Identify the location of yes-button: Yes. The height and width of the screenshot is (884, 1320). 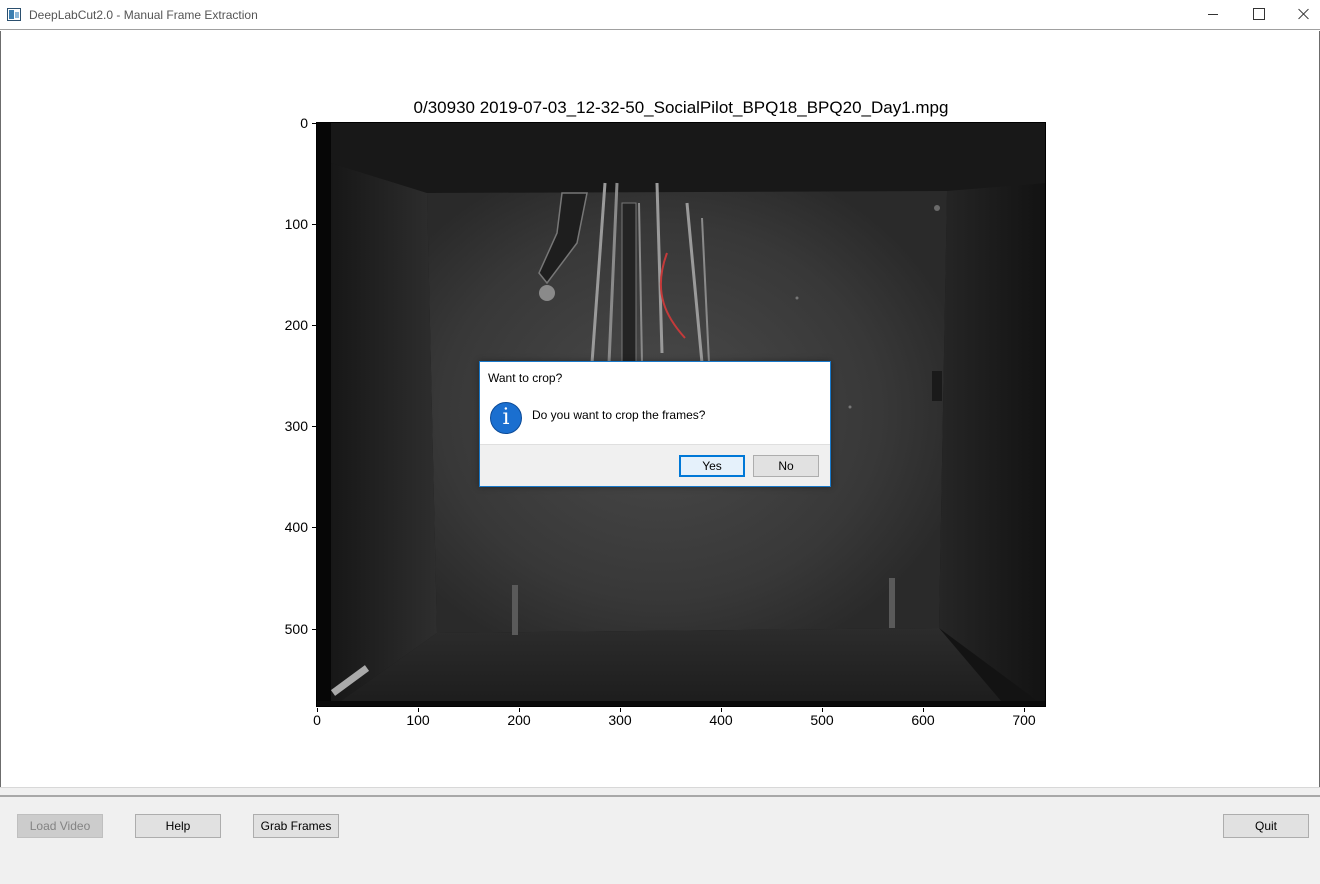
(712, 466).